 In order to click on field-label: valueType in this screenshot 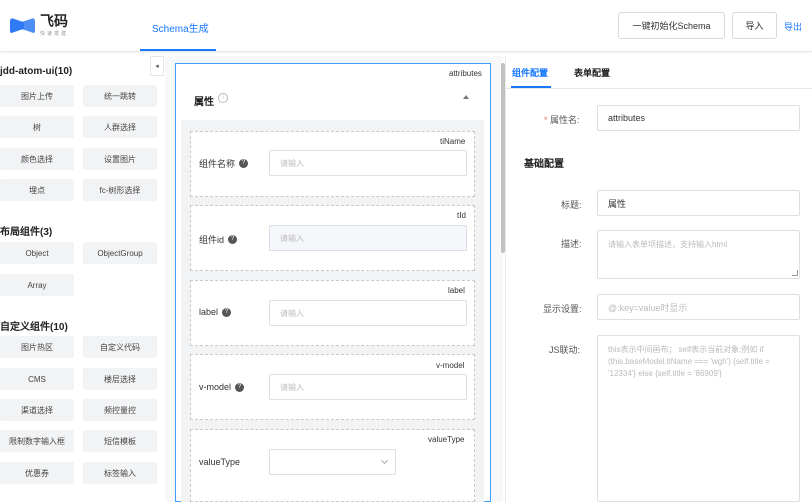, I will do `click(220, 462)`.